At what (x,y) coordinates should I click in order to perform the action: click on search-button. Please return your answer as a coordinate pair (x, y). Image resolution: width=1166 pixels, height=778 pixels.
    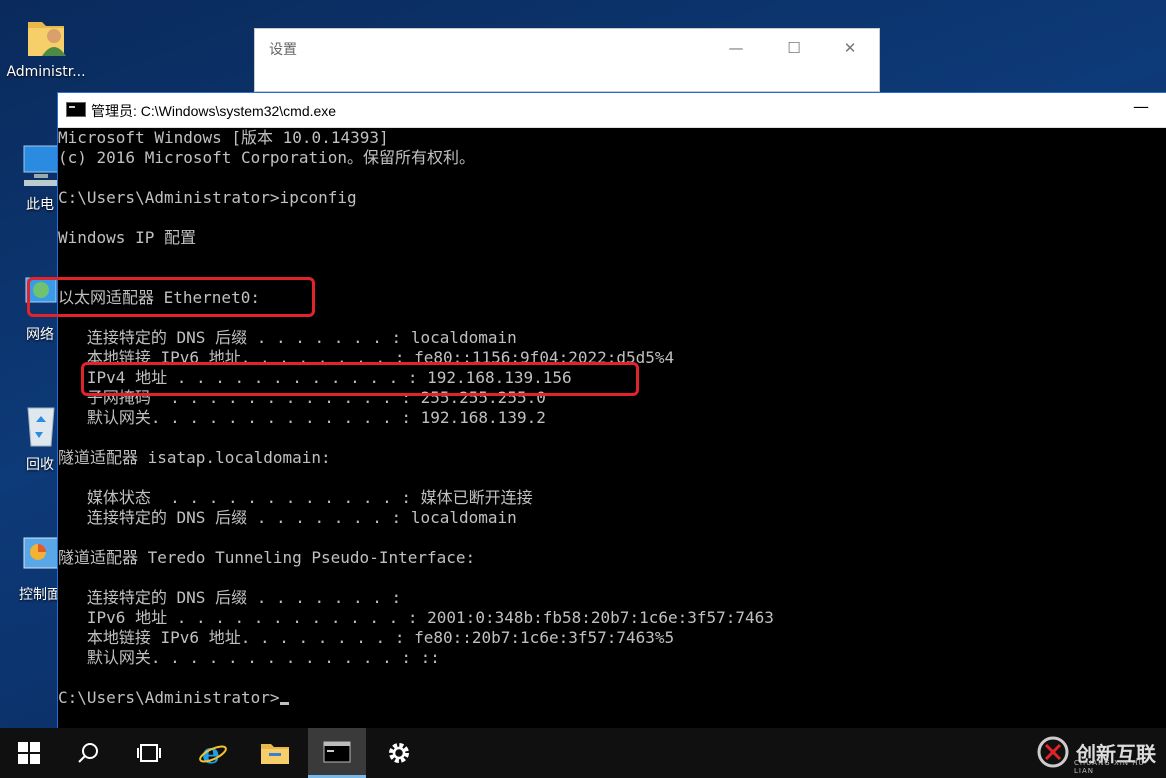
    Looking at the image, I should click on (89, 753).